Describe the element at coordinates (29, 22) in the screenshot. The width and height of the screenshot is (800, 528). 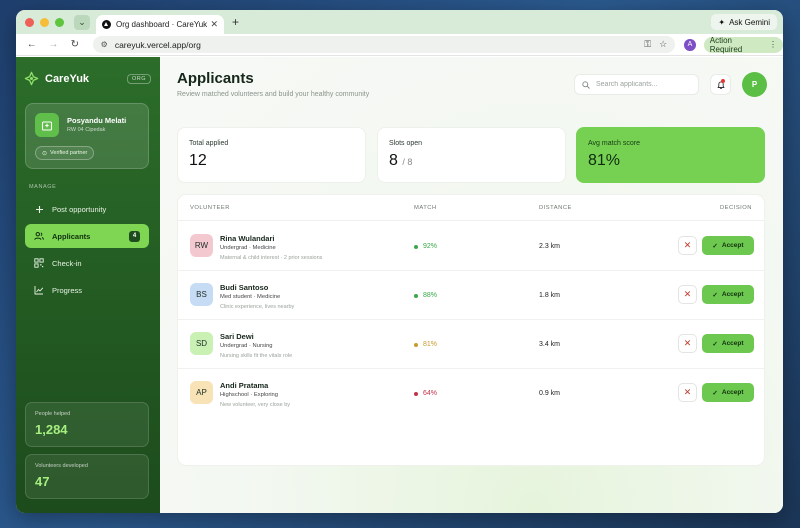
I see `close-window-button` at that location.